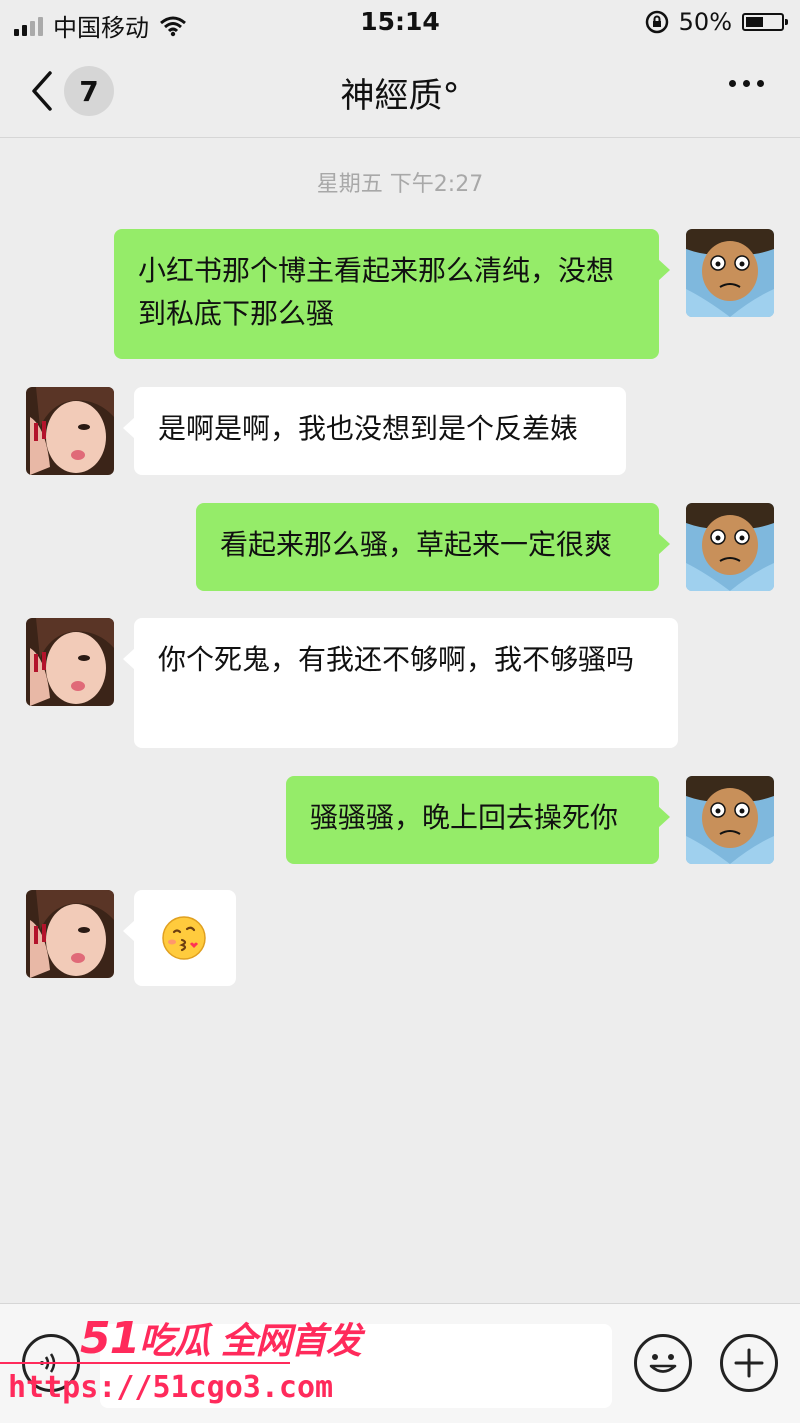  I want to click on message-bubble-received, so click(179, 938).